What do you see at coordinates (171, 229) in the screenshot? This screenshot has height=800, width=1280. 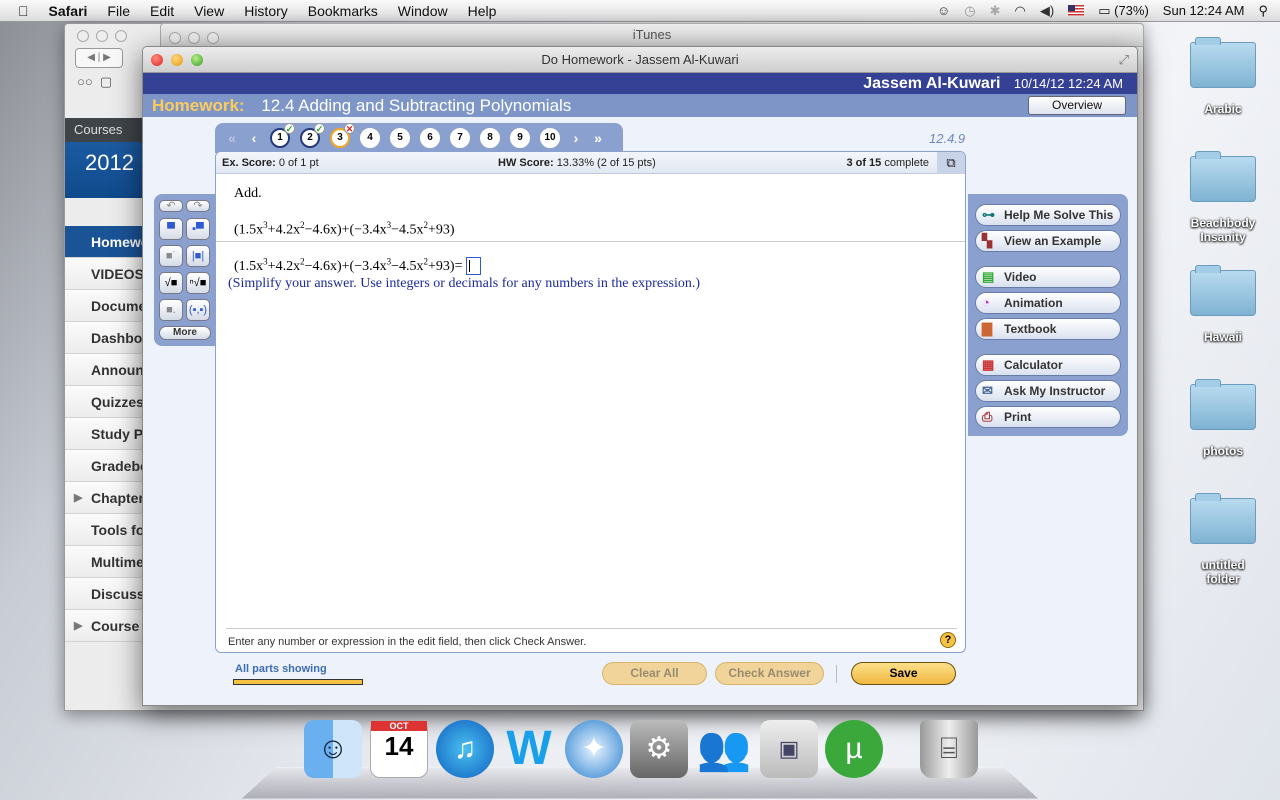 I see `fraction-button: ▀` at bounding box center [171, 229].